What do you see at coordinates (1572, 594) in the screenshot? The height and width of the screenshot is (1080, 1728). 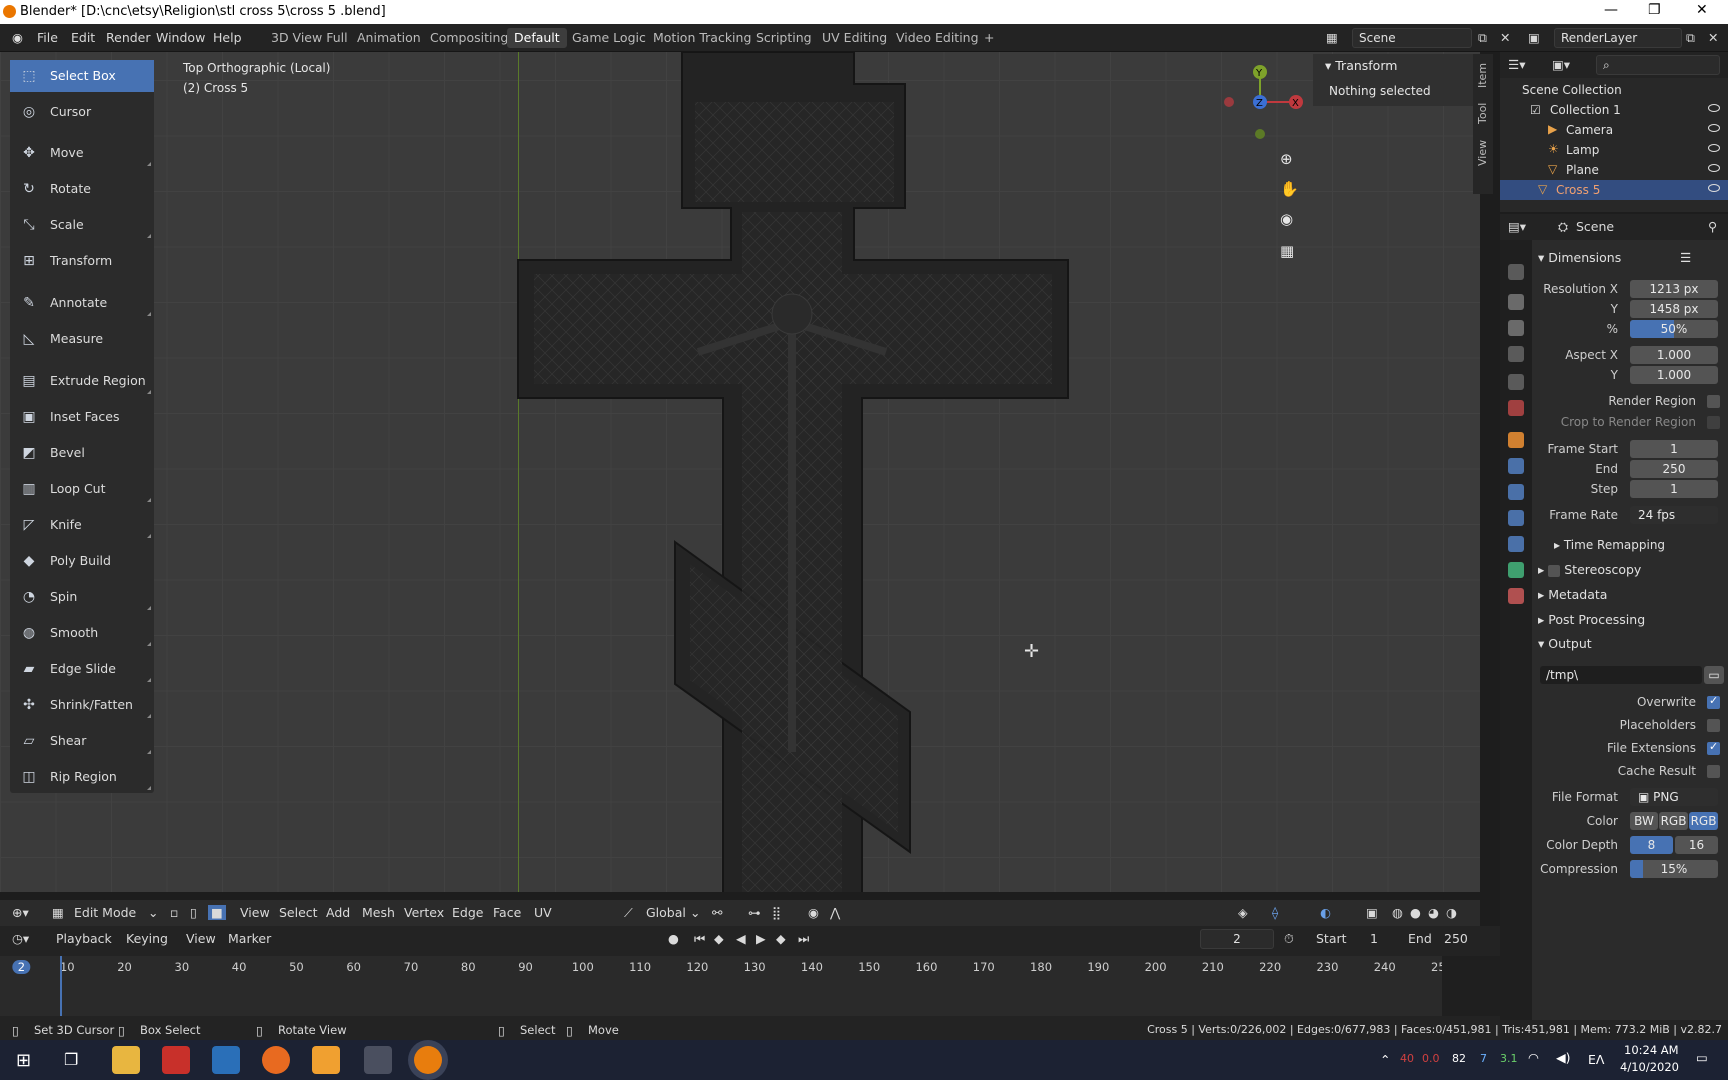 I see `metadata-header: ▸ Metadata` at bounding box center [1572, 594].